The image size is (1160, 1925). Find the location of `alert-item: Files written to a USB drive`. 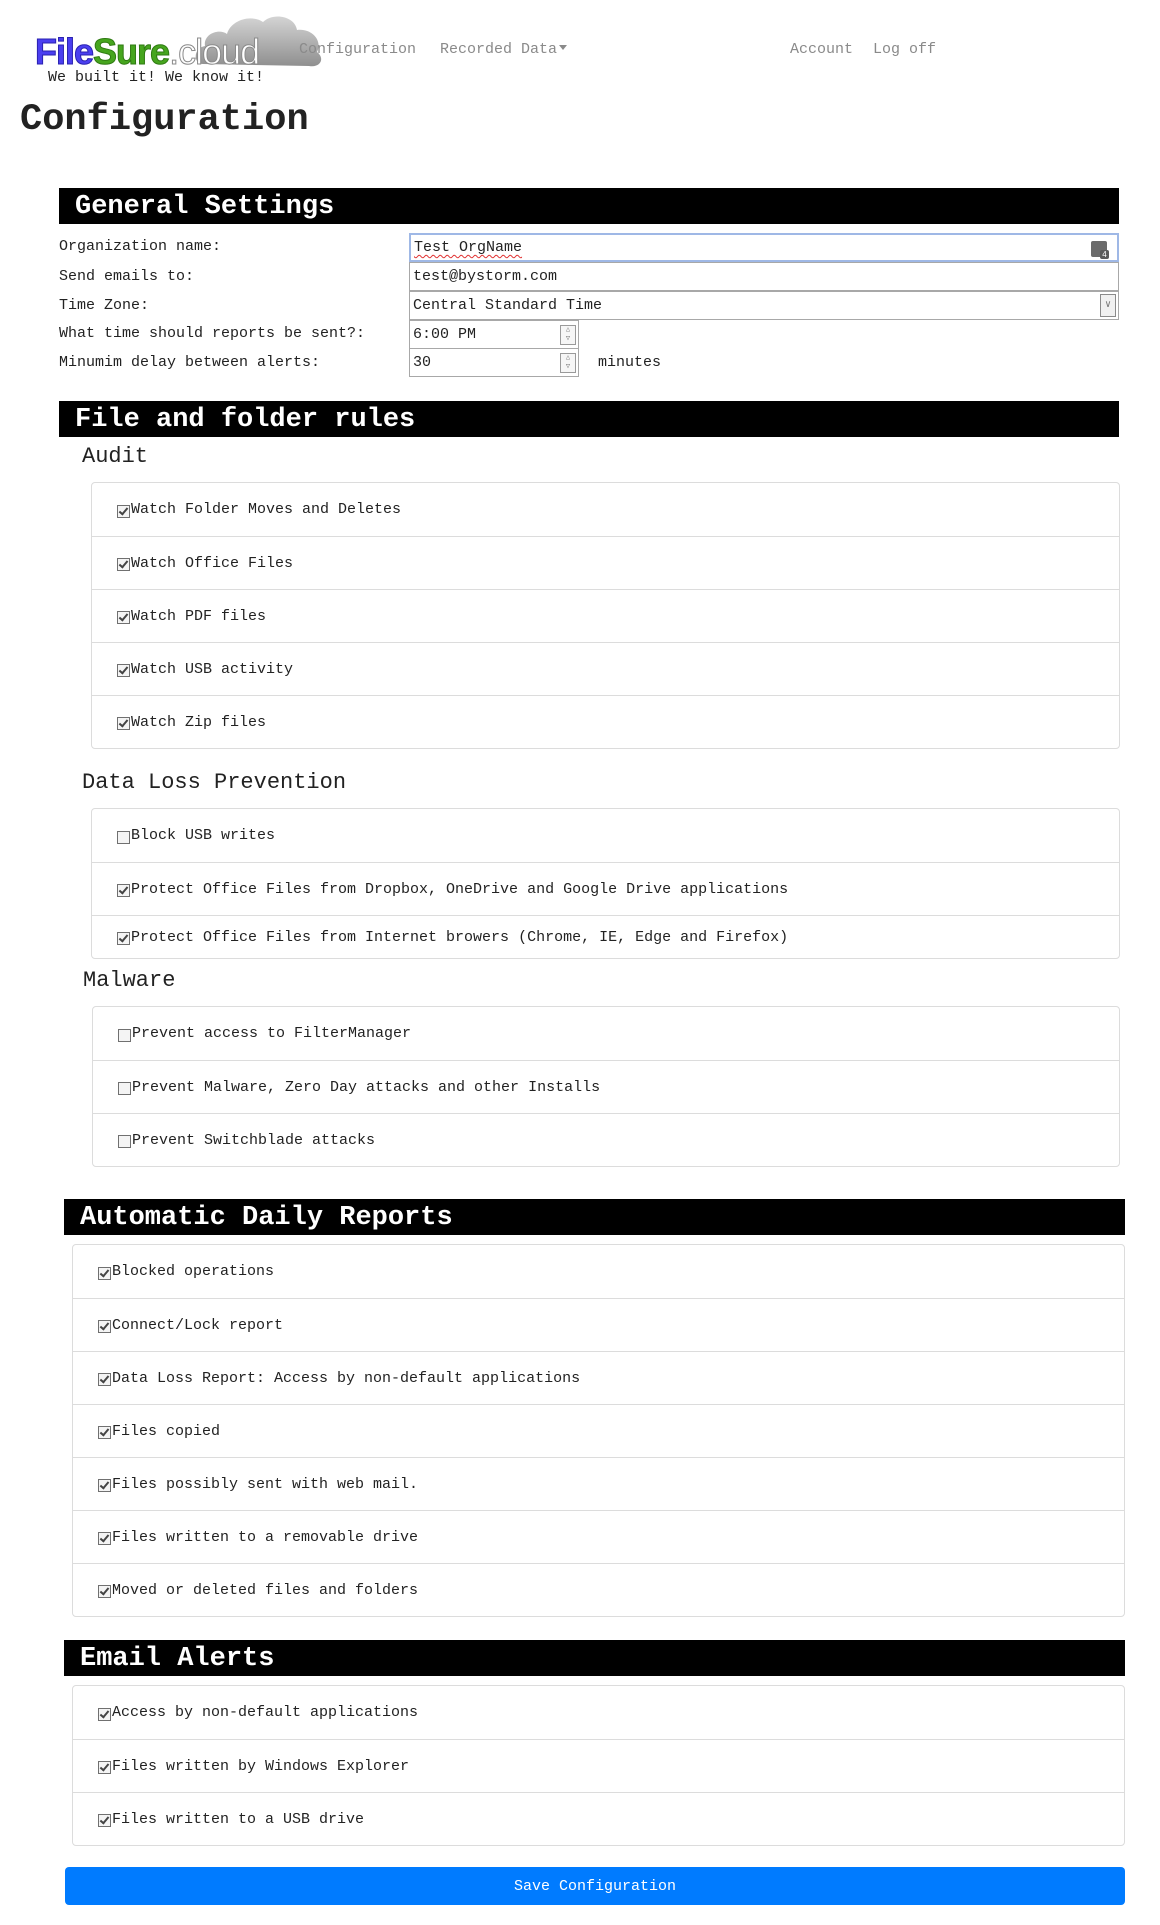

alert-item: Files written to a USB drive is located at coordinates (598, 1818).